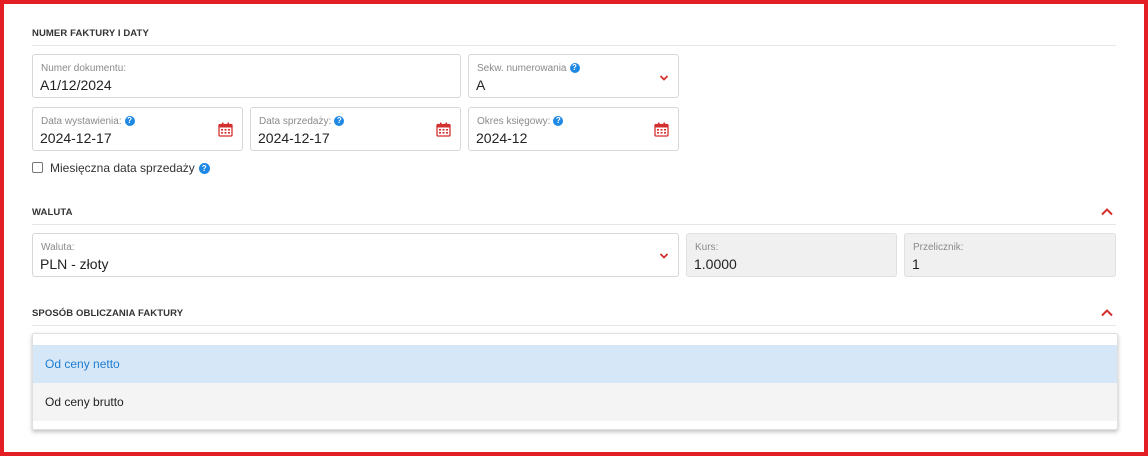  Describe the element at coordinates (938, 247) in the screenshot. I see `converter-label: Przelicznik:` at that location.